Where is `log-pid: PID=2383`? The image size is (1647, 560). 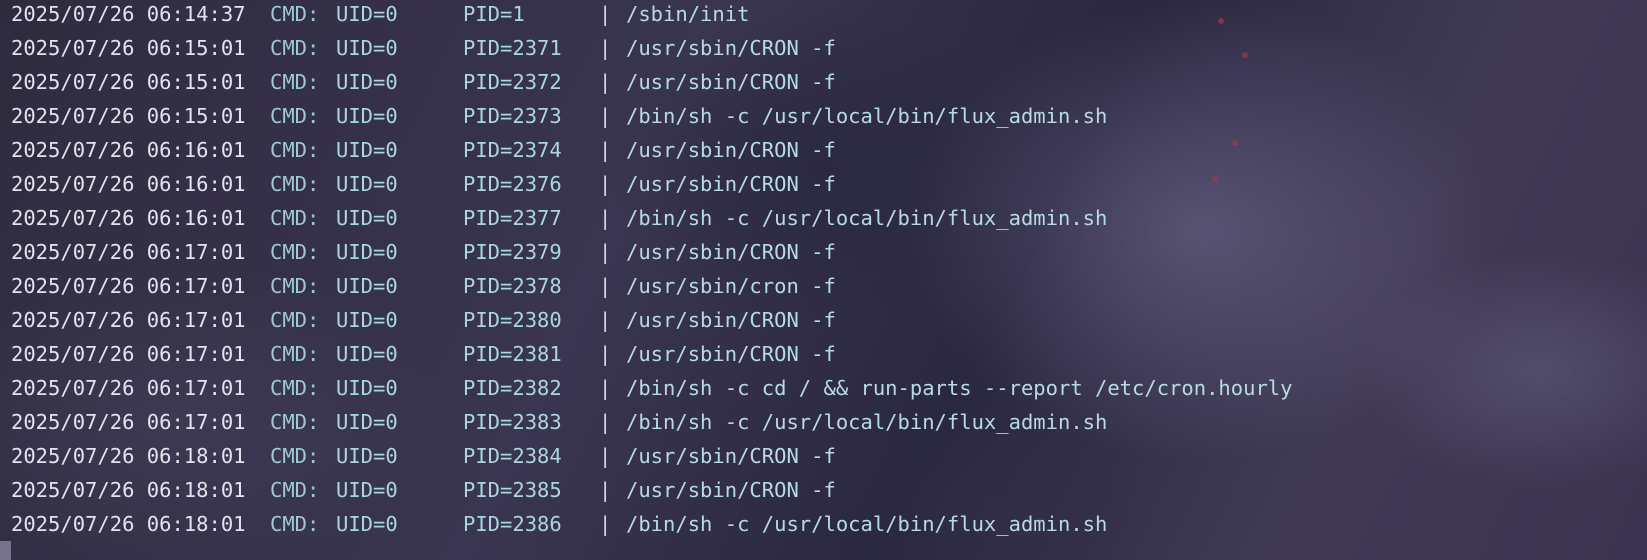
log-pid: PID=2383 is located at coordinates (512, 422).